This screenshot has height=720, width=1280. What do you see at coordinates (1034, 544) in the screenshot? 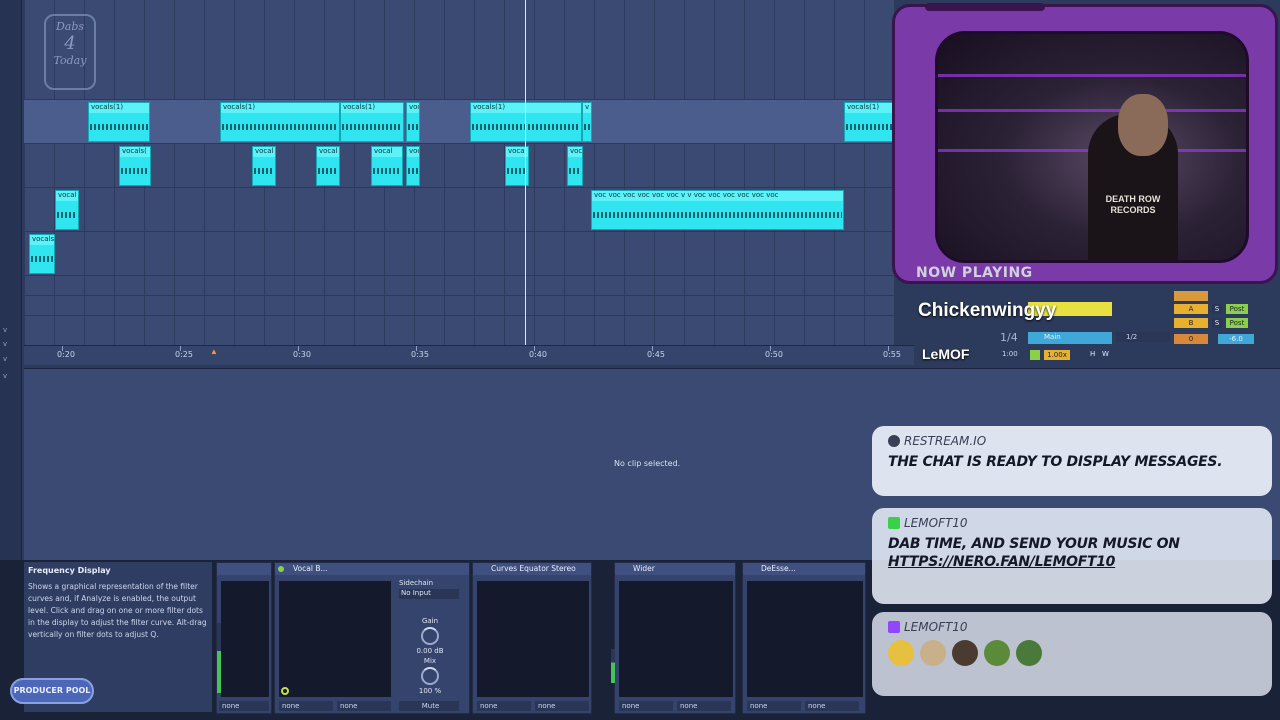
I see `chat-text: DAB TIME, AND SEND YOUR MUSIC ON` at bounding box center [1034, 544].